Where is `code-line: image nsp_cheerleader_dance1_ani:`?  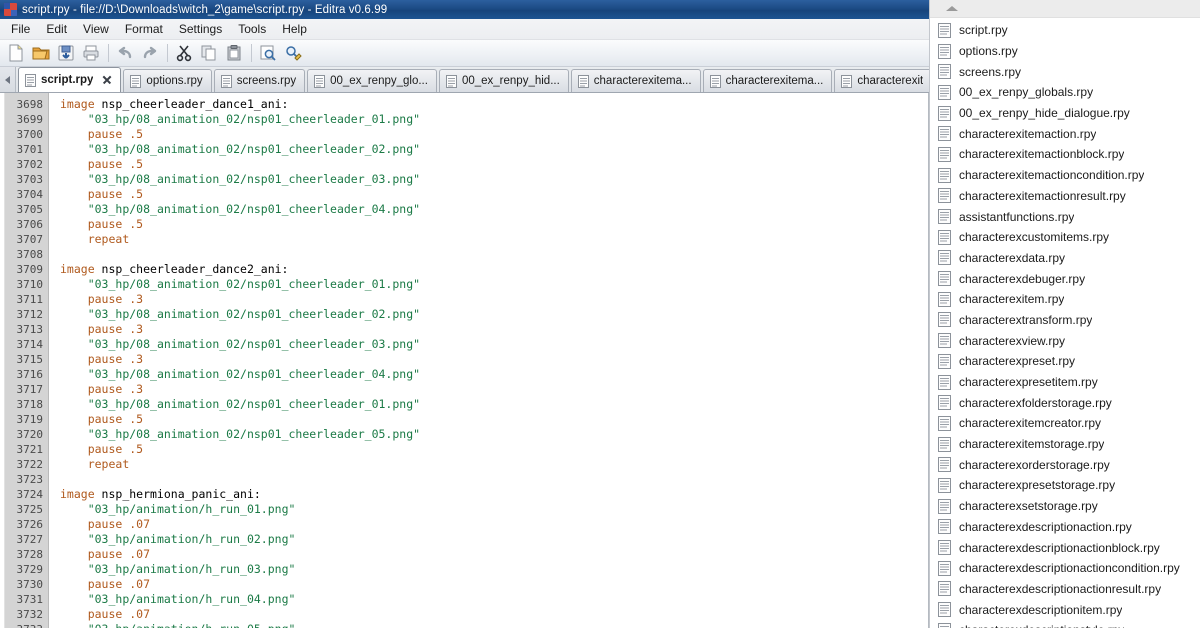
code-line: image nsp_cheerleader_dance1_ani: is located at coordinates (494, 104).